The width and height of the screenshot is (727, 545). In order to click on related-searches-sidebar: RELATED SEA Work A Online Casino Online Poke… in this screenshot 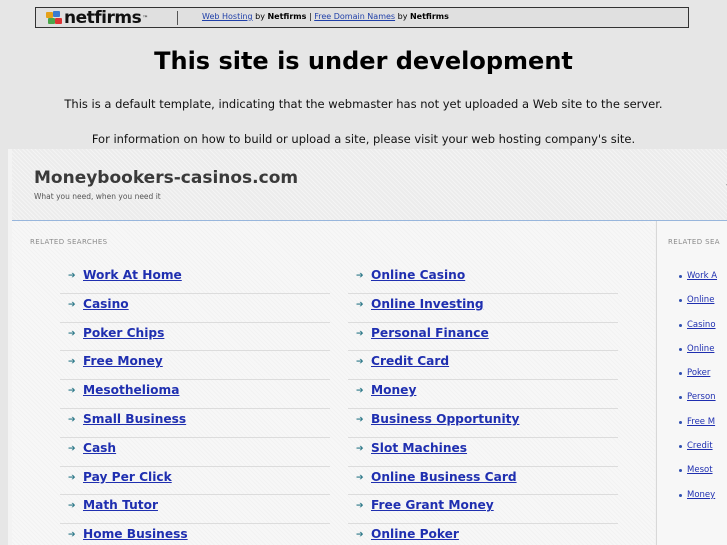, I will do `click(691, 383)`.